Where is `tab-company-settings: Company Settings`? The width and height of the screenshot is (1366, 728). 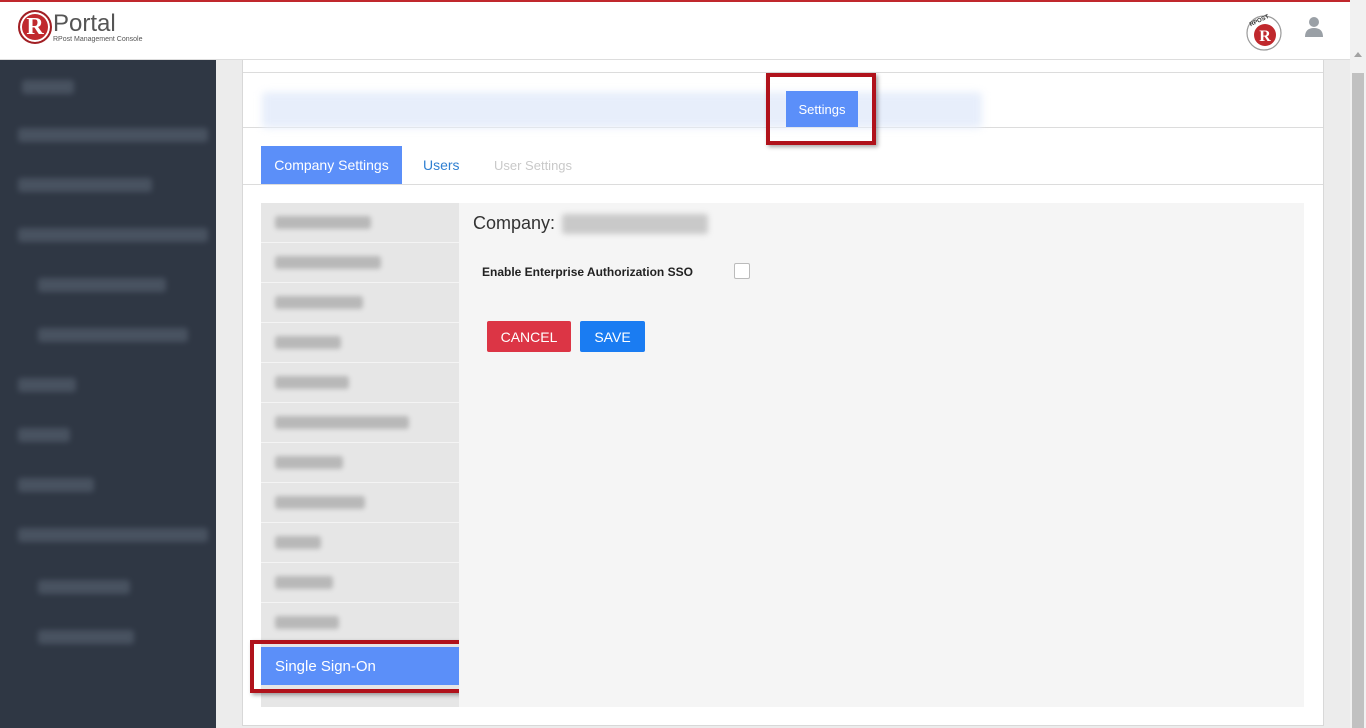 tab-company-settings: Company Settings is located at coordinates (331, 165).